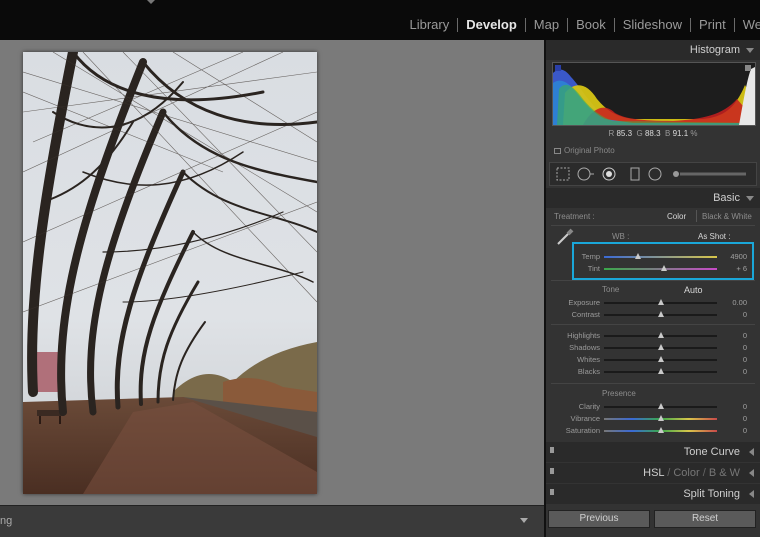 Image resolution: width=760 pixels, height=537 pixels. I want to click on tint-slider-row: Tint + 6, so click(653, 269).